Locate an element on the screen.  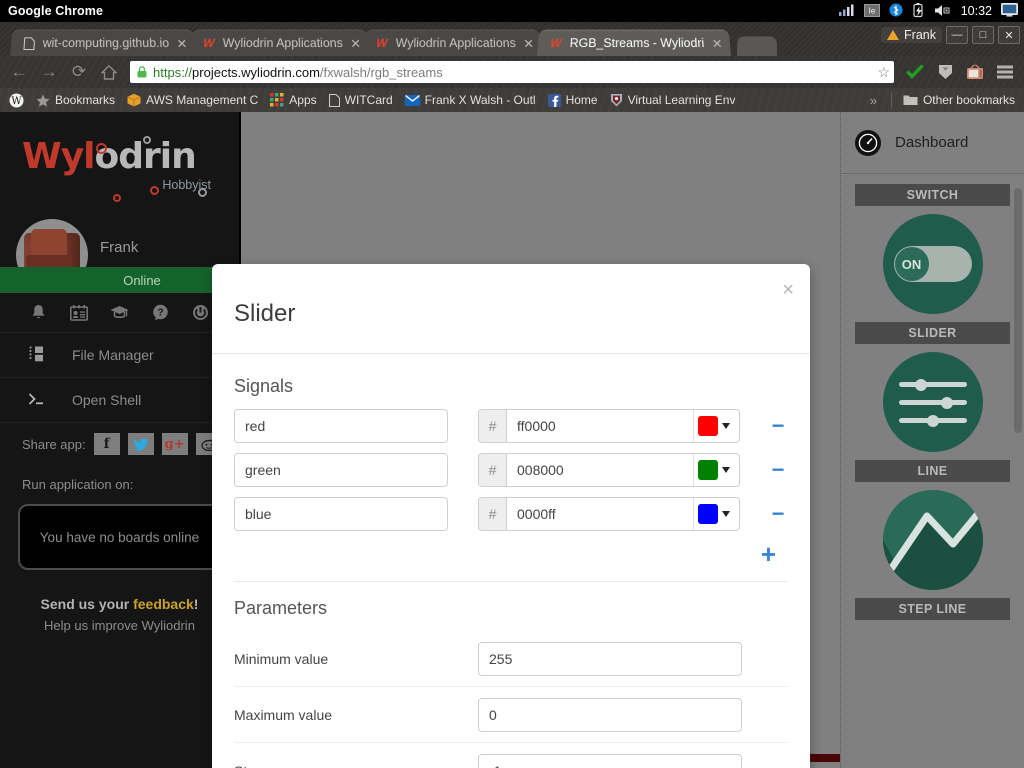
wyliodrin-logo-area: Wylodrin Hobbyist is located at coordinates (119, 164).